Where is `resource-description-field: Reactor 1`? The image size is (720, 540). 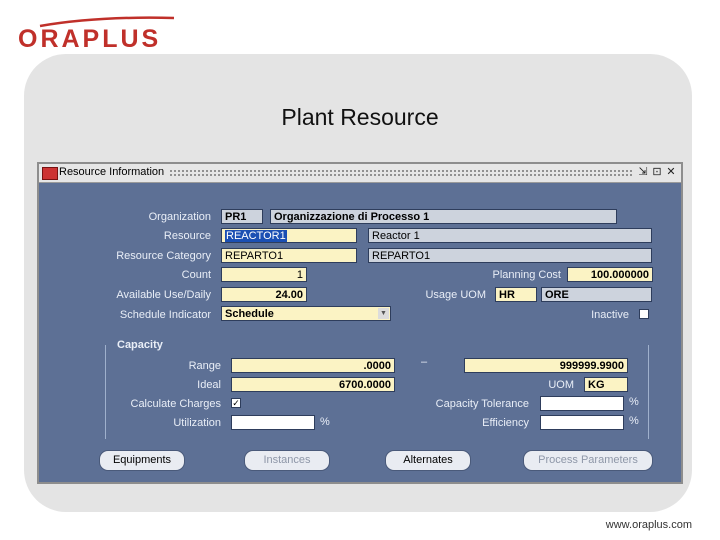 resource-description-field: Reactor 1 is located at coordinates (510, 235).